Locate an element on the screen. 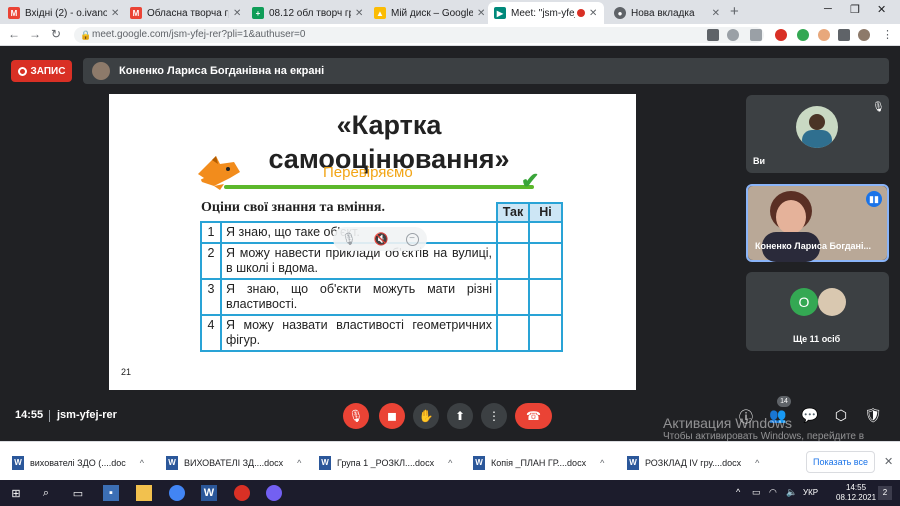 The height and width of the screenshot is (506, 900). reload-button: ↻ is located at coordinates (56, 34).